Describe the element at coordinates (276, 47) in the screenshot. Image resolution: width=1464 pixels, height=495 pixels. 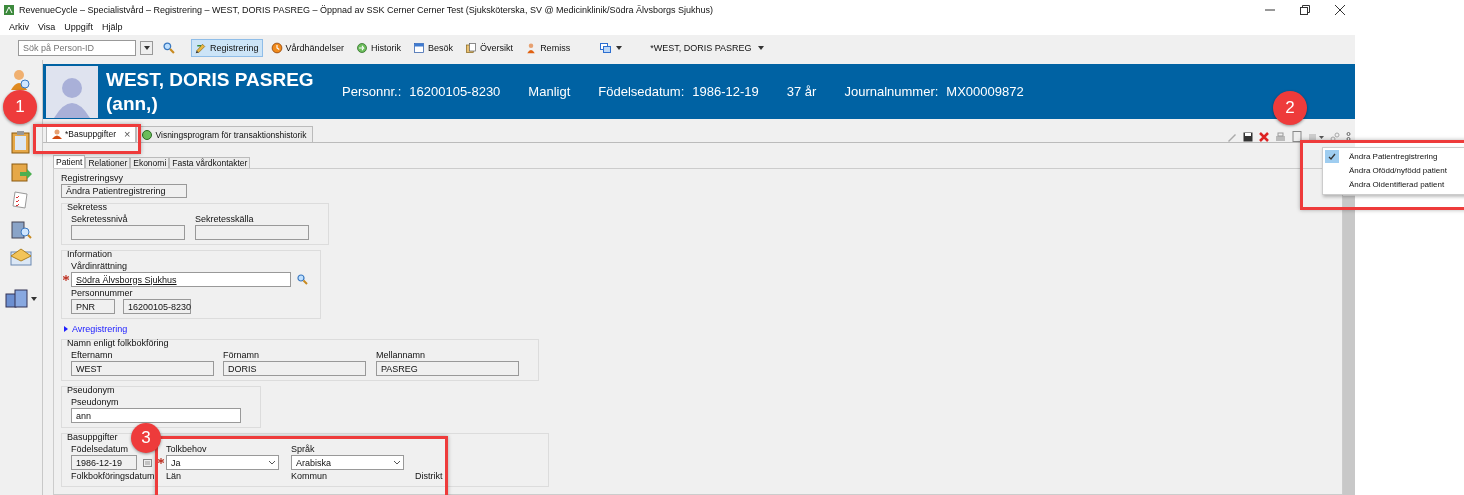
I see `clock-icon` at that location.